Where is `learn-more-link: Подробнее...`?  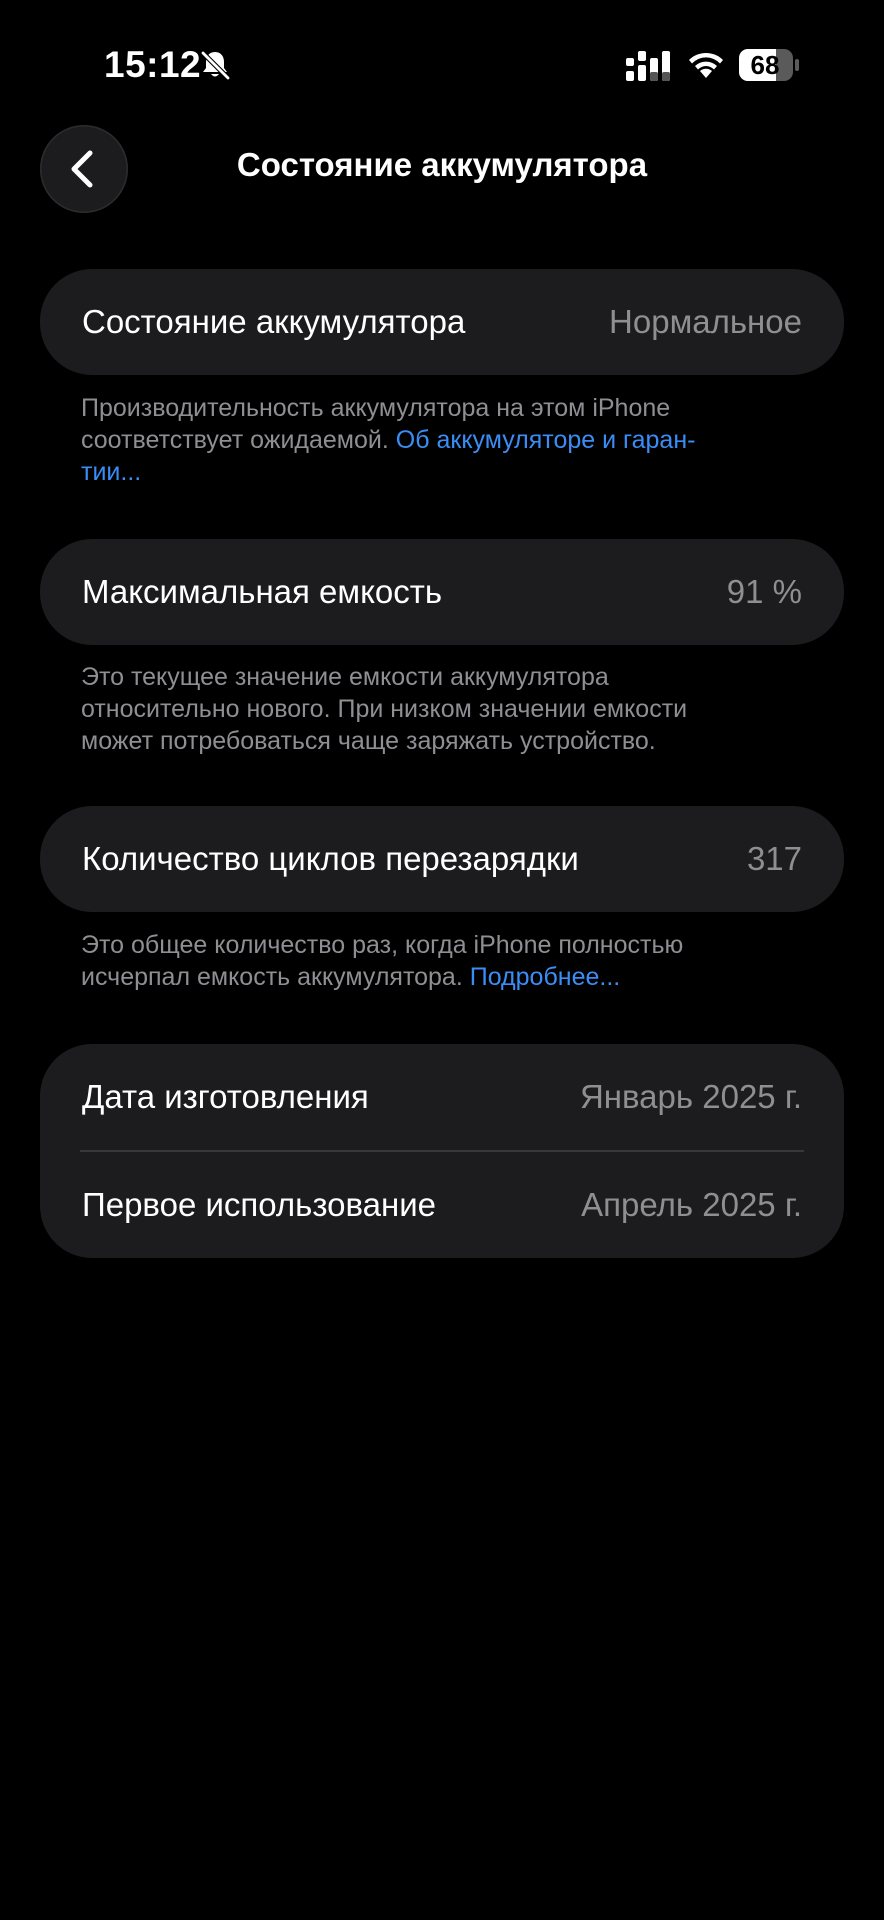
learn-more-link: Подробнее... is located at coordinates (545, 977).